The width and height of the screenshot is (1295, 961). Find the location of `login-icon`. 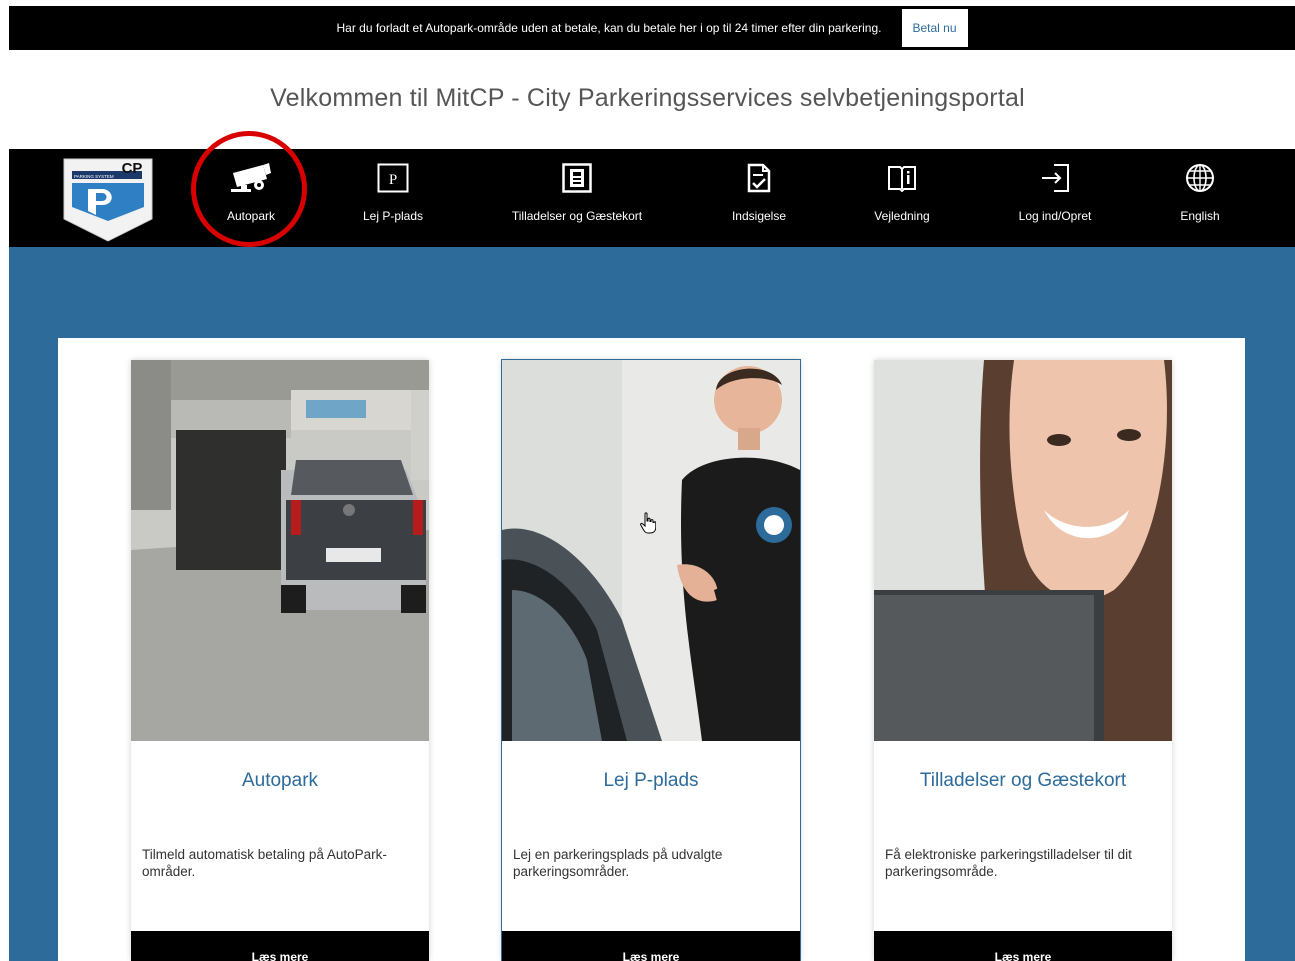

login-icon is located at coordinates (1055, 178).